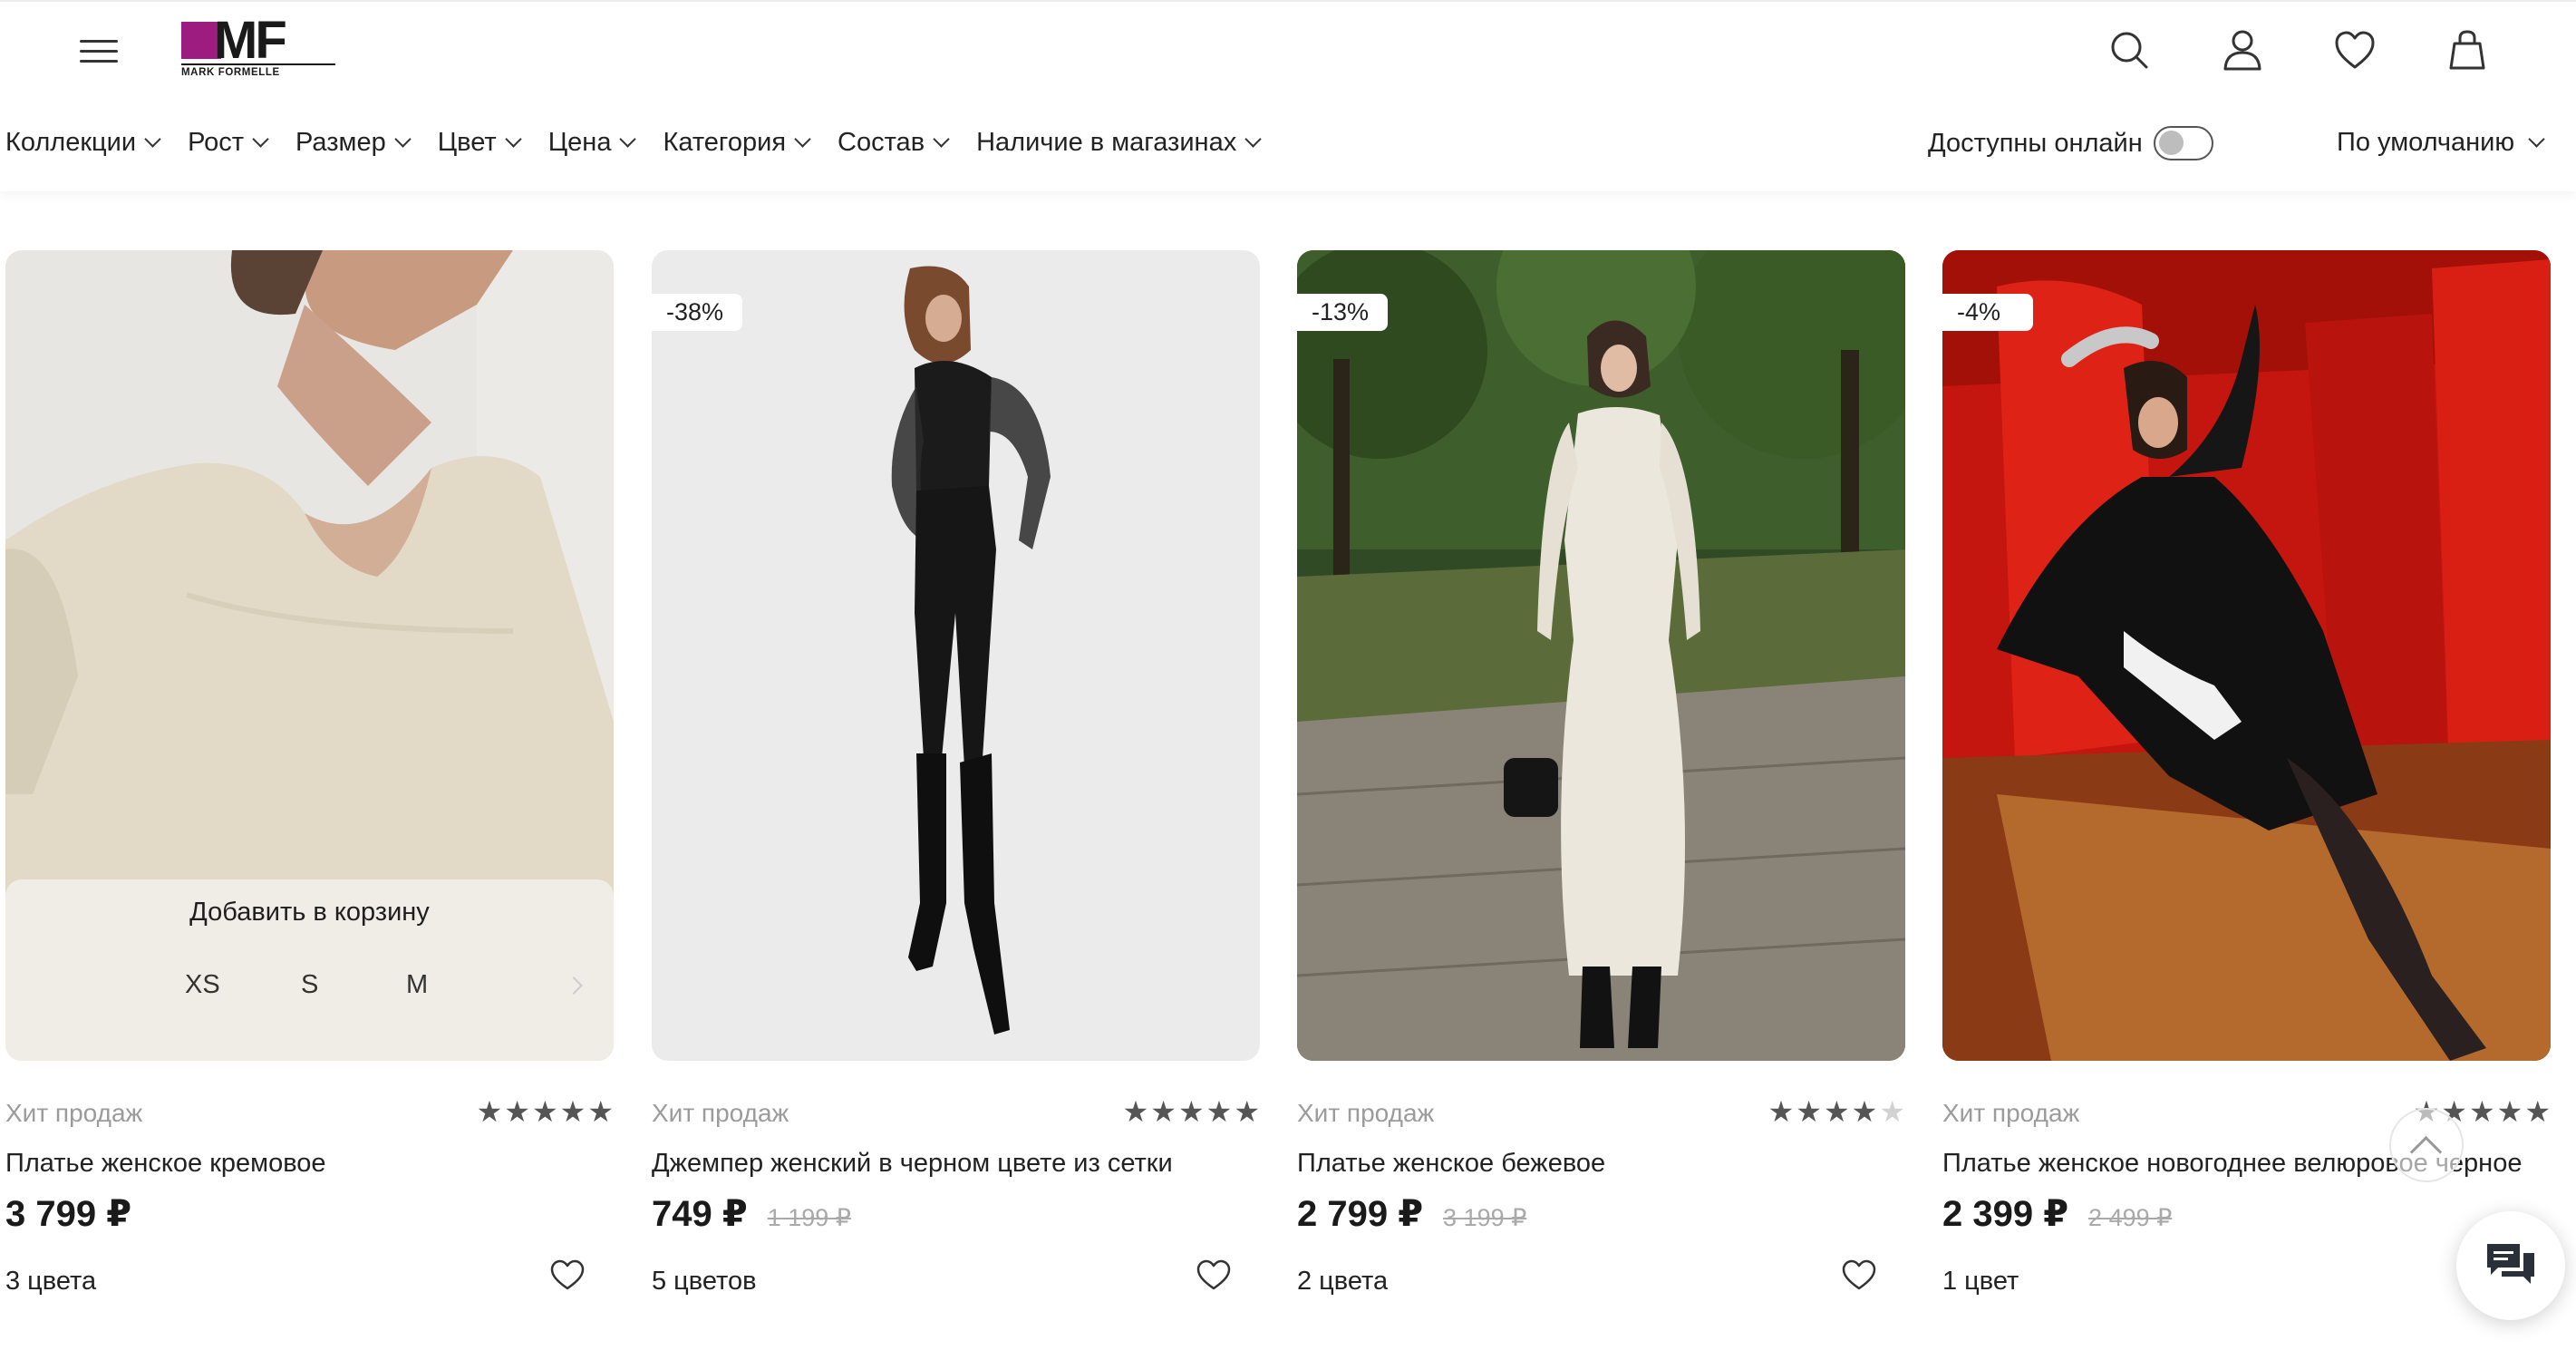 The image size is (2576, 1360). What do you see at coordinates (1987, 312) in the screenshot?
I see `discount-badge: -4%` at bounding box center [1987, 312].